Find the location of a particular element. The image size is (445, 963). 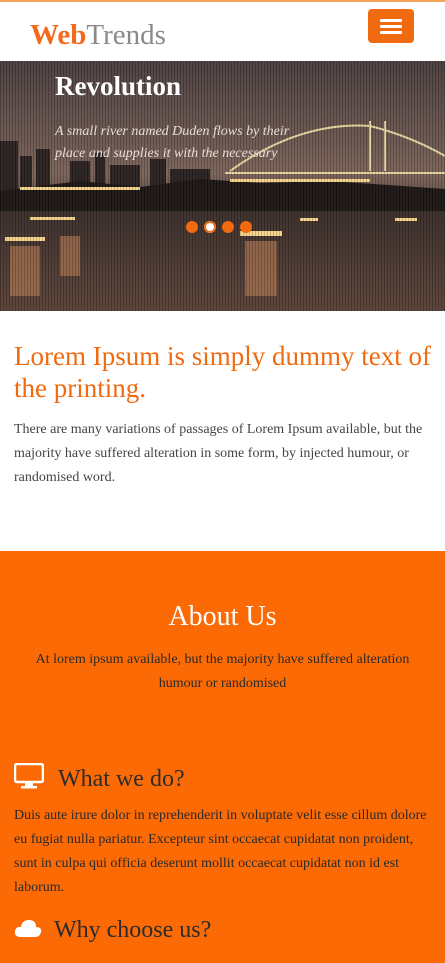

feature-title: What we do? is located at coordinates (121, 778).